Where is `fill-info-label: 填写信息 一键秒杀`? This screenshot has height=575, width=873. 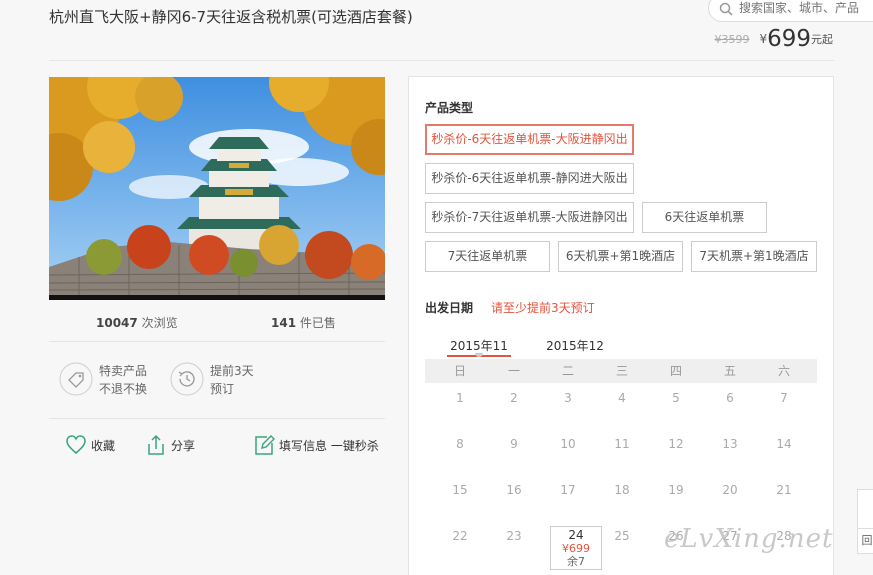 fill-info-label: 填写信息 一键秒杀 is located at coordinates (329, 446).